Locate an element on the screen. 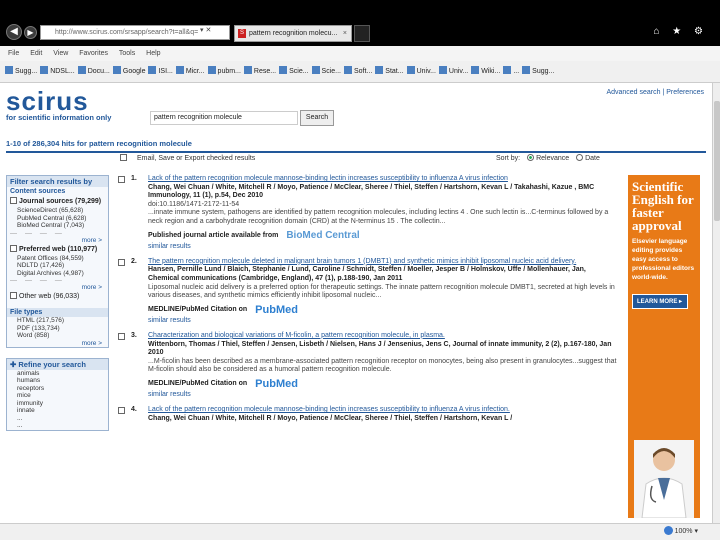 The height and width of the screenshot is (540, 720). menu-favorites: Favorites is located at coordinates (93, 53).